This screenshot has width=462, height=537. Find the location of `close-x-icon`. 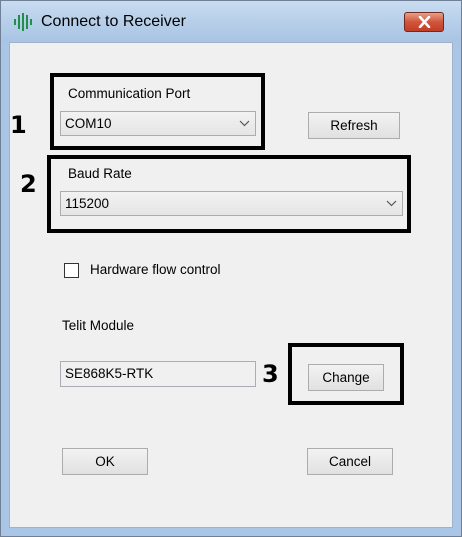

close-x-icon is located at coordinates (424, 22).